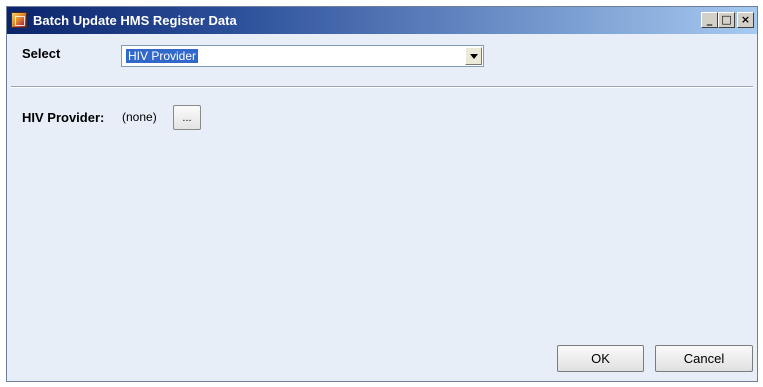 This screenshot has height=387, width=763. I want to click on title-bar: Batch Update HMS Register Data _ □ ×, so click(382, 20).